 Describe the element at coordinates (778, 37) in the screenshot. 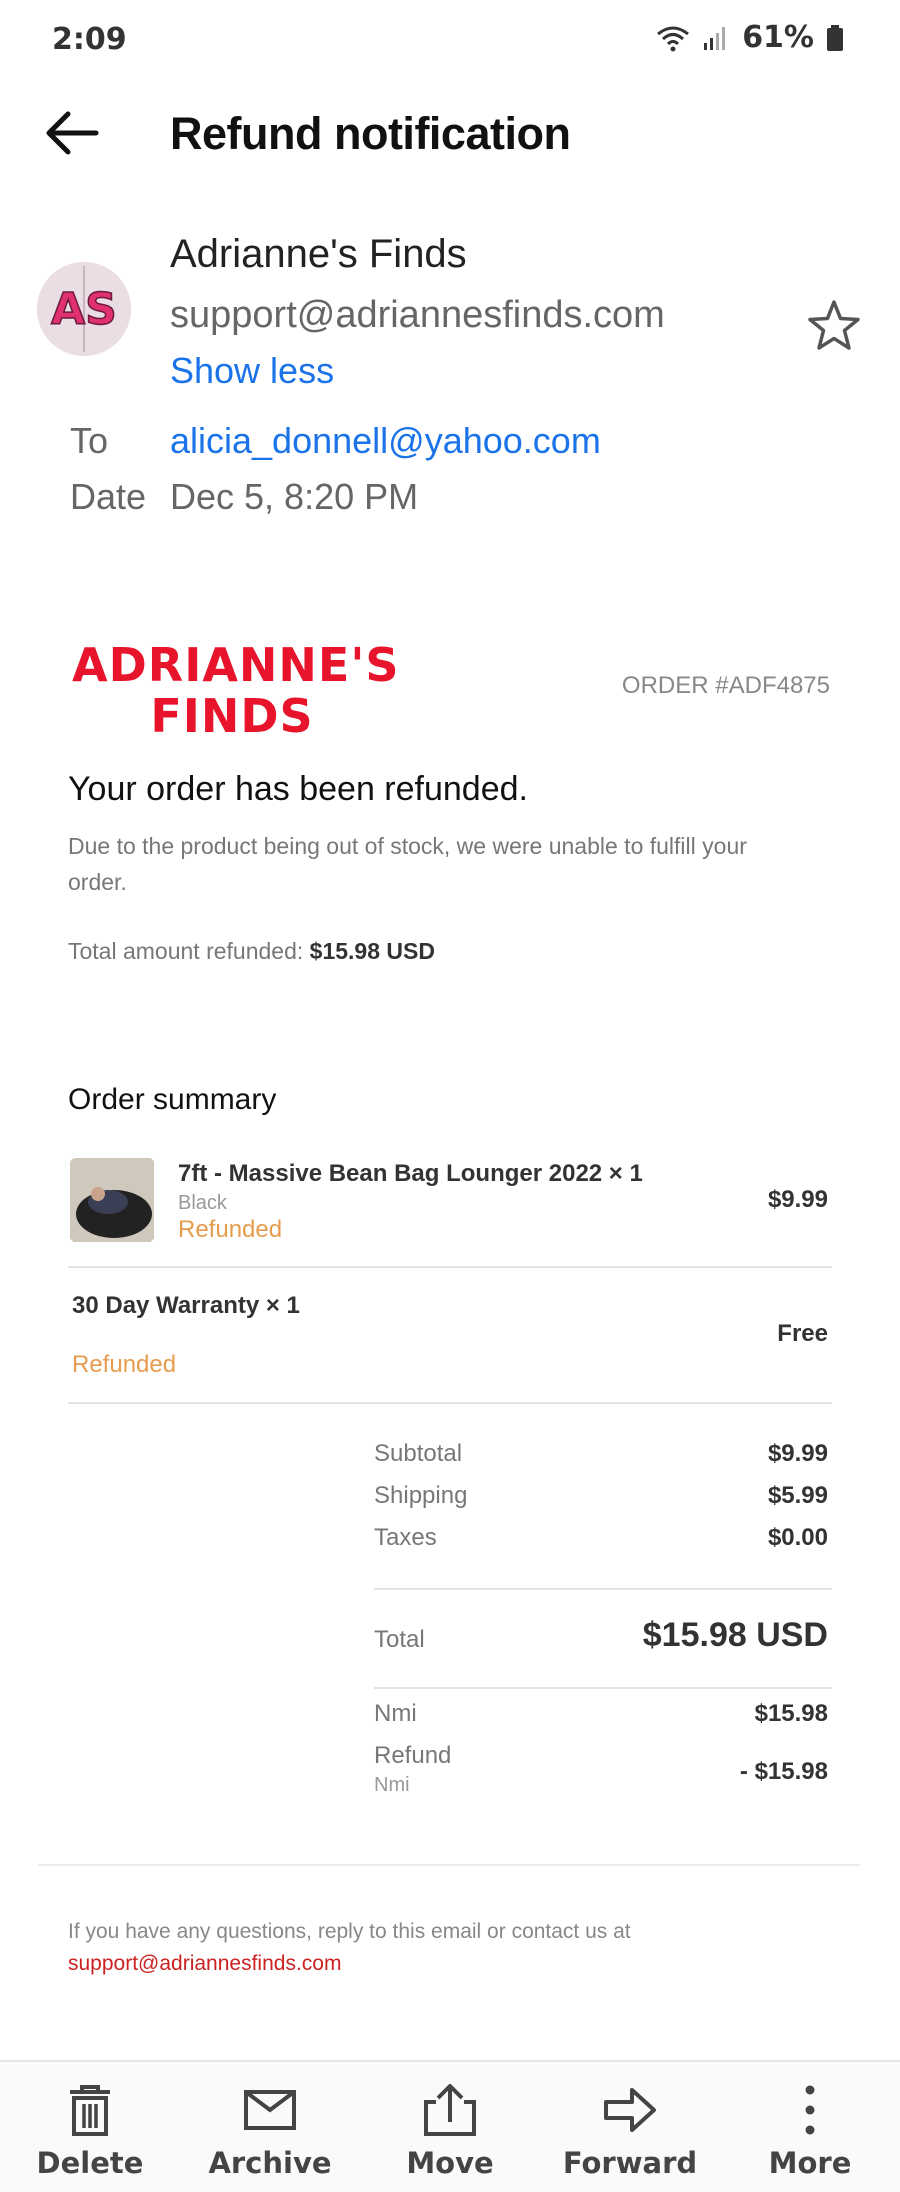

I see `battery-percent: 61%` at that location.